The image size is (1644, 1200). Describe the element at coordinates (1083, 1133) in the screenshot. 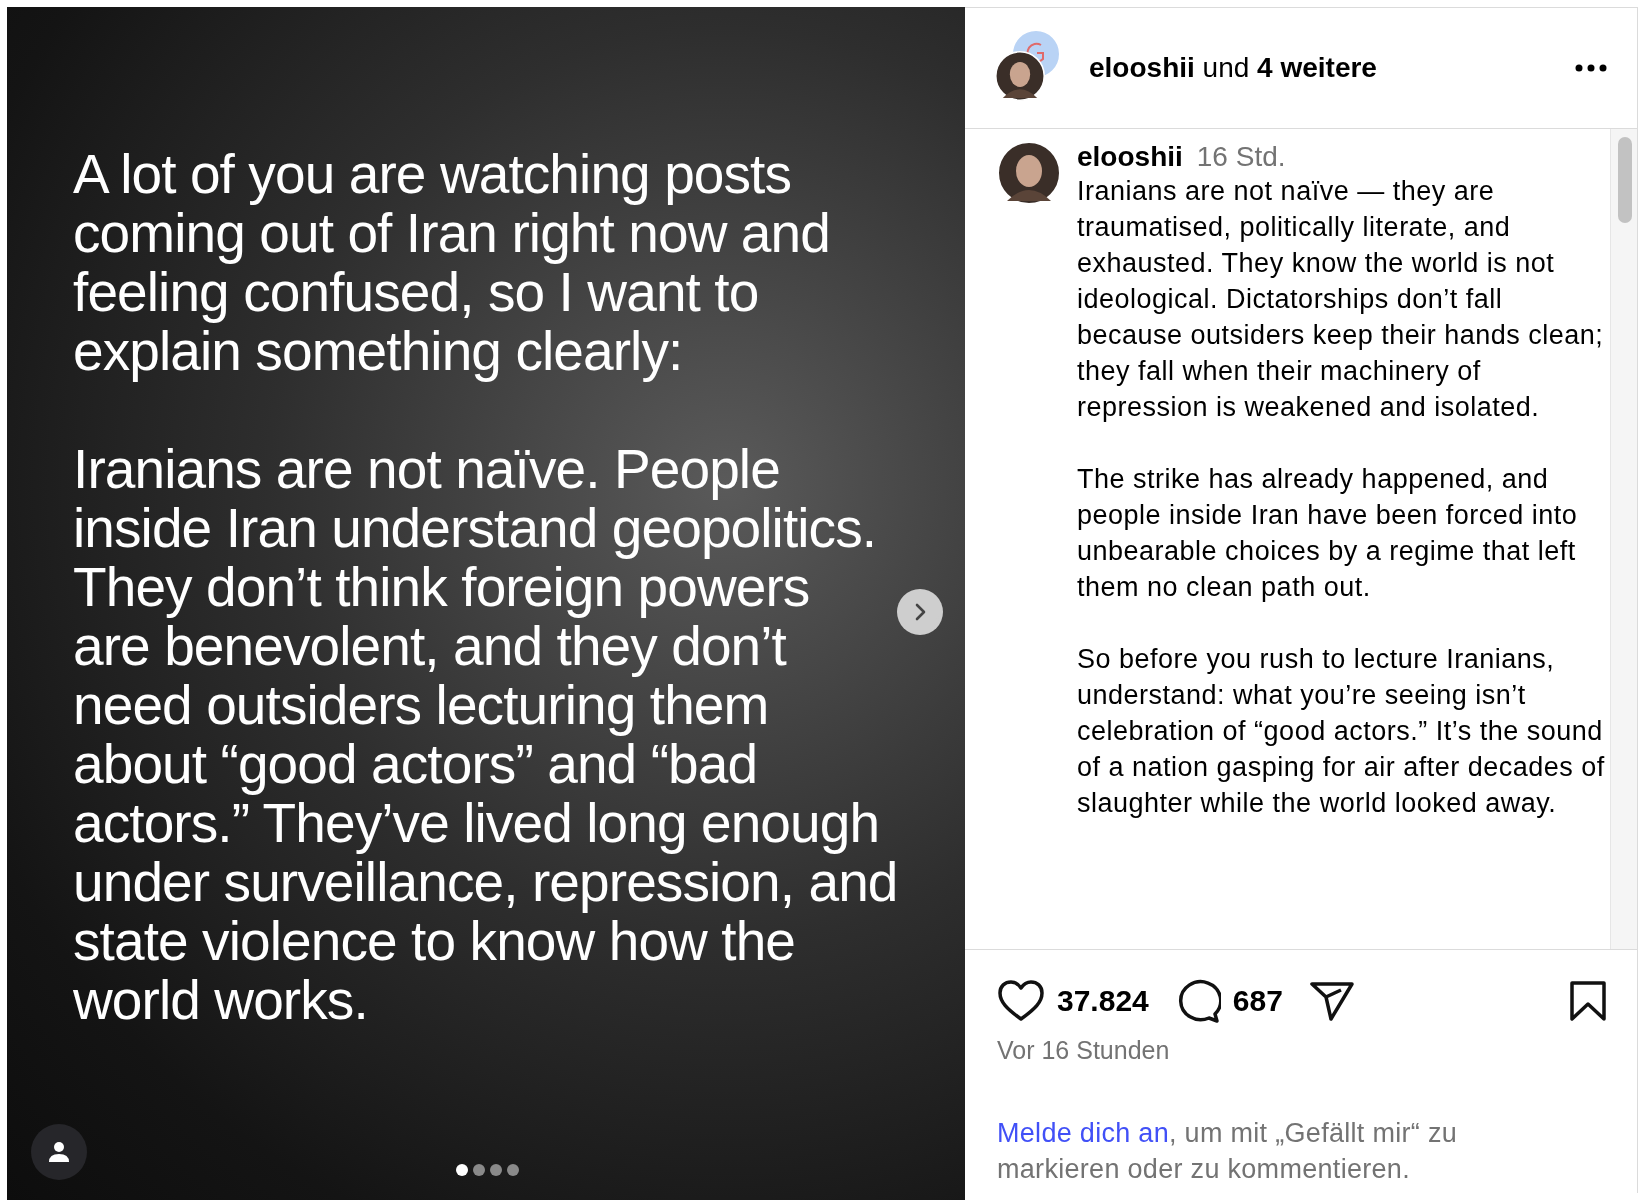

I see `login-link: Melde dich an` at that location.